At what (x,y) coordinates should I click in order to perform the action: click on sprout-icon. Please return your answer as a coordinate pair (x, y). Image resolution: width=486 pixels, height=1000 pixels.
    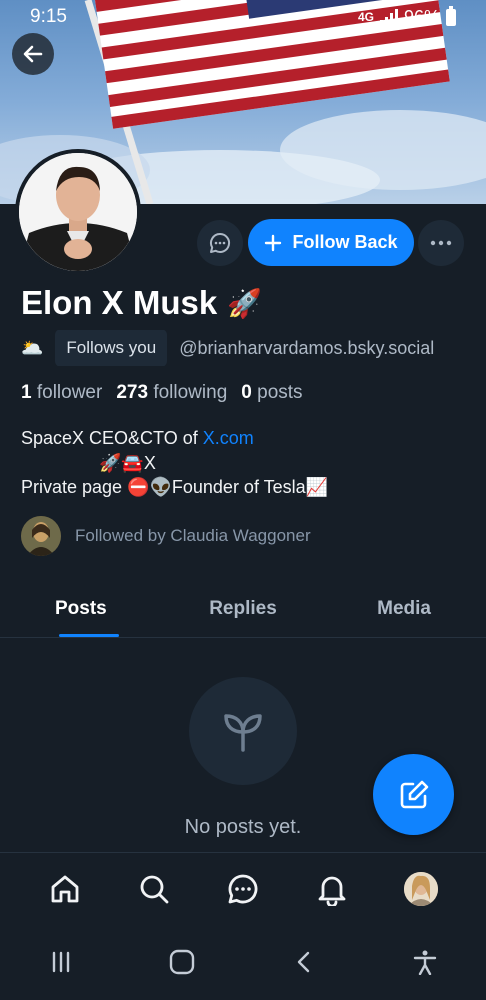
    Looking at the image, I should click on (243, 733).